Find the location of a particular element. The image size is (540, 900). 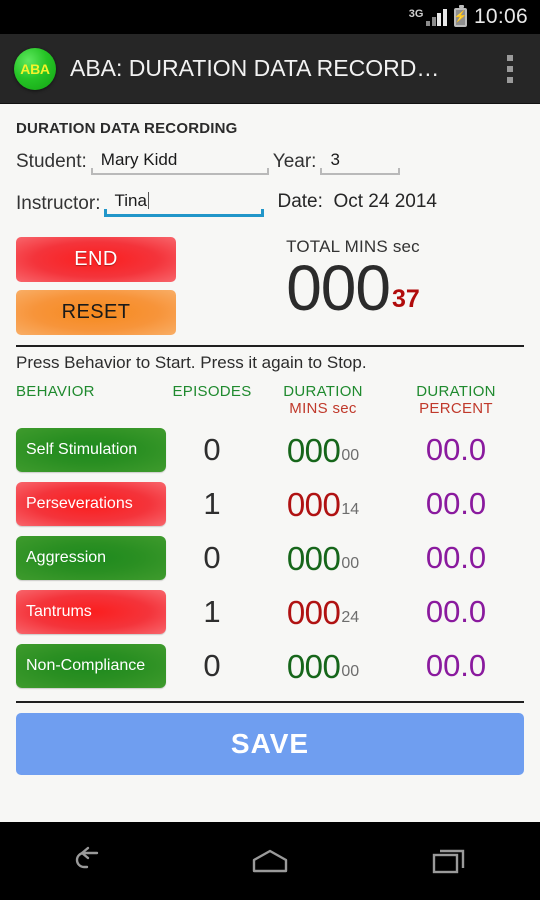

header-duration: DURATION MINS sec is located at coordinates (323, 400).